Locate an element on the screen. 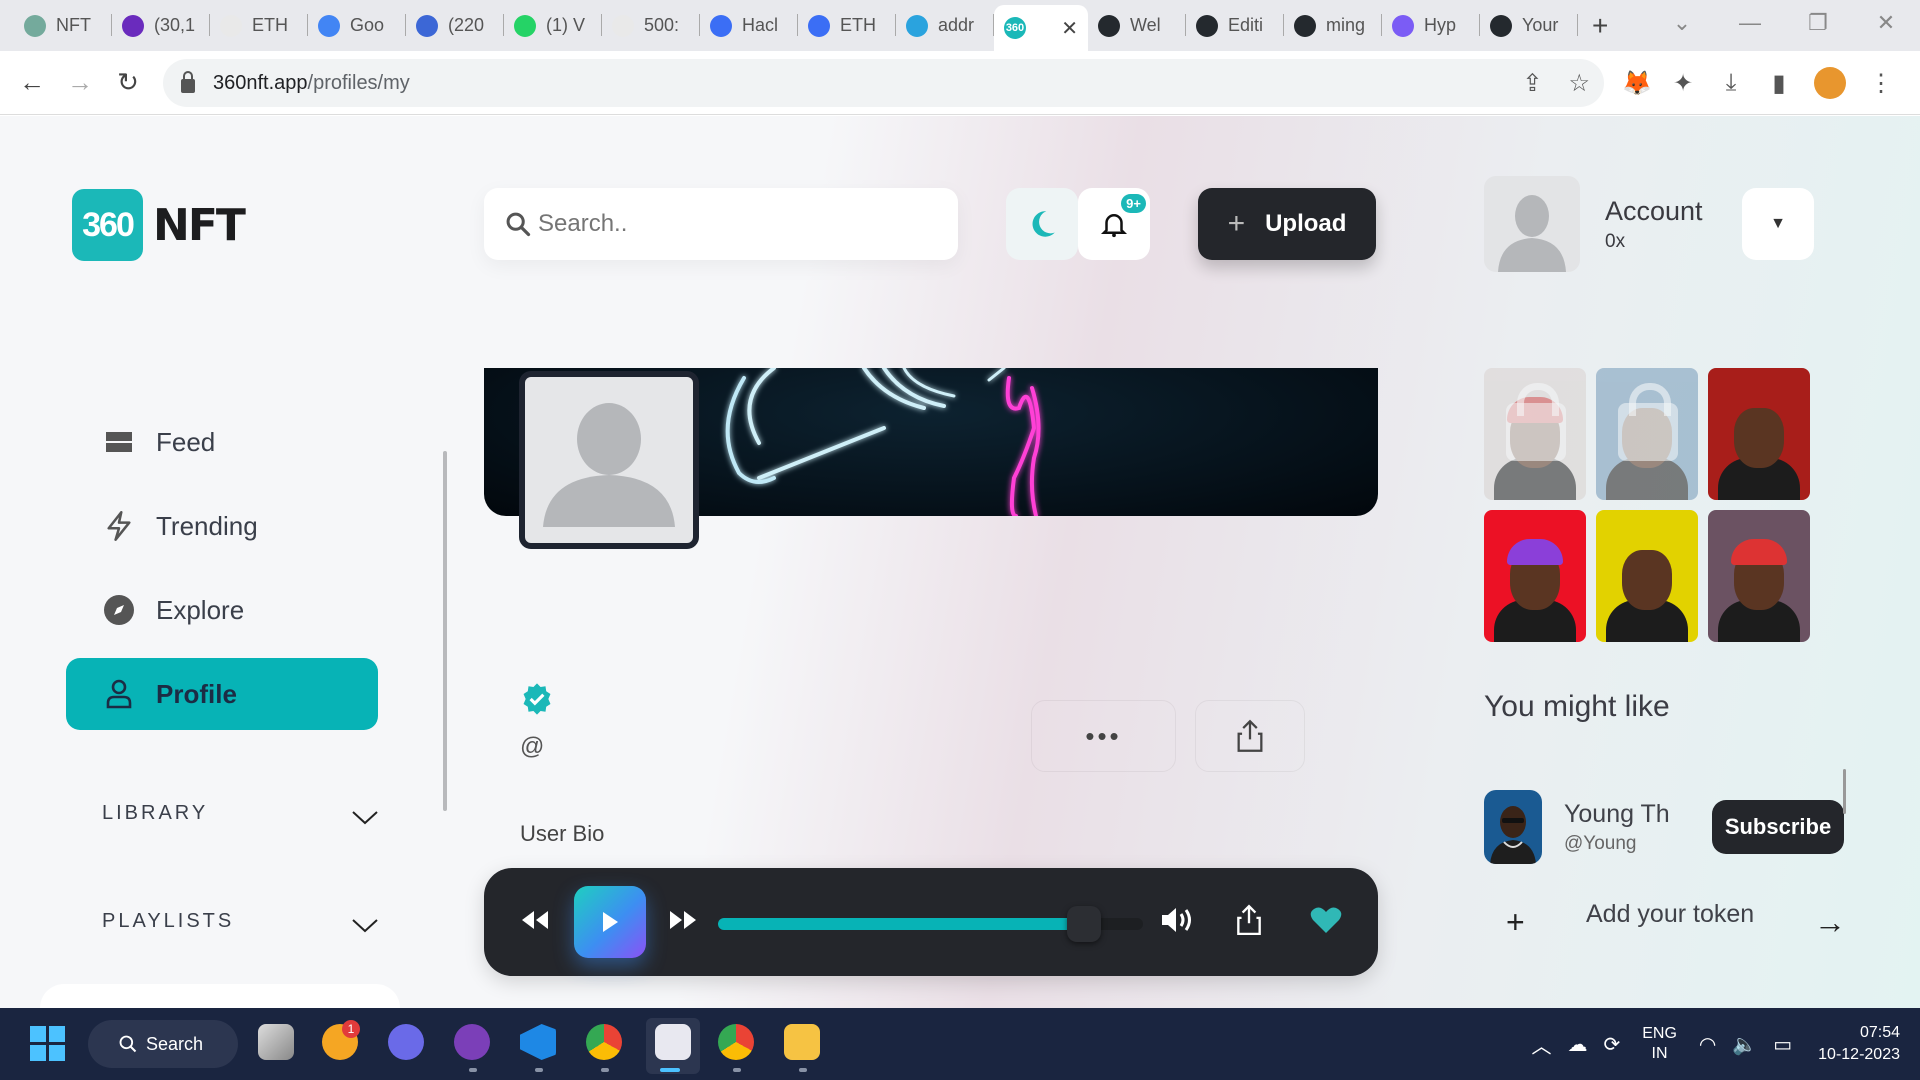 The image size is (1920, 1080). browser-tab: Hacl is located at coordinates (749, 25).